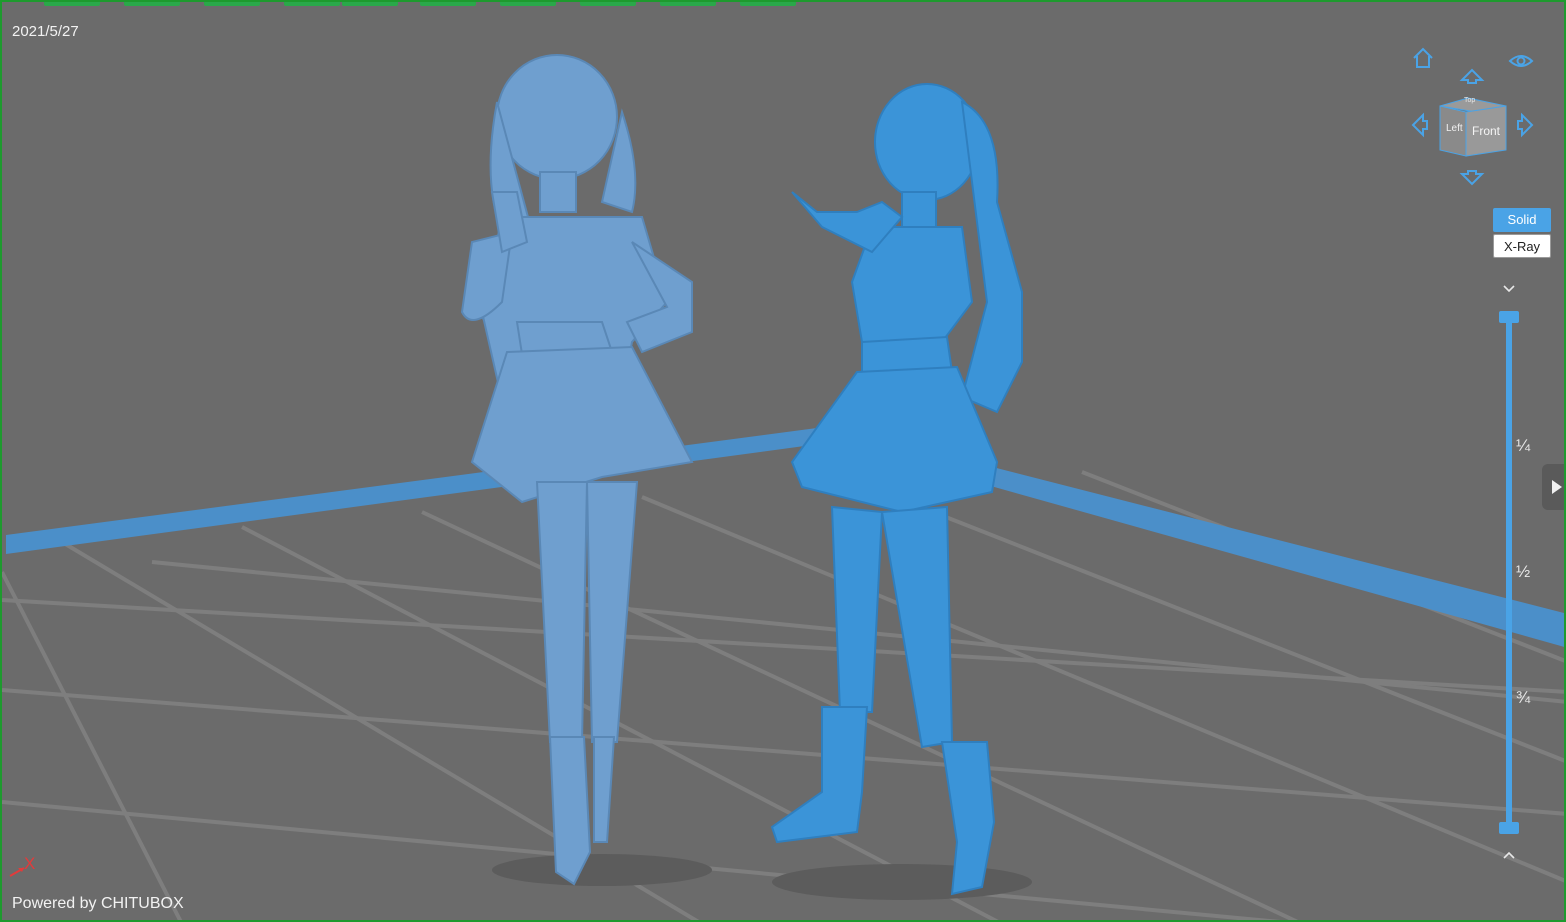  I want to click on arrow-down-icon, so click(1472, 178).